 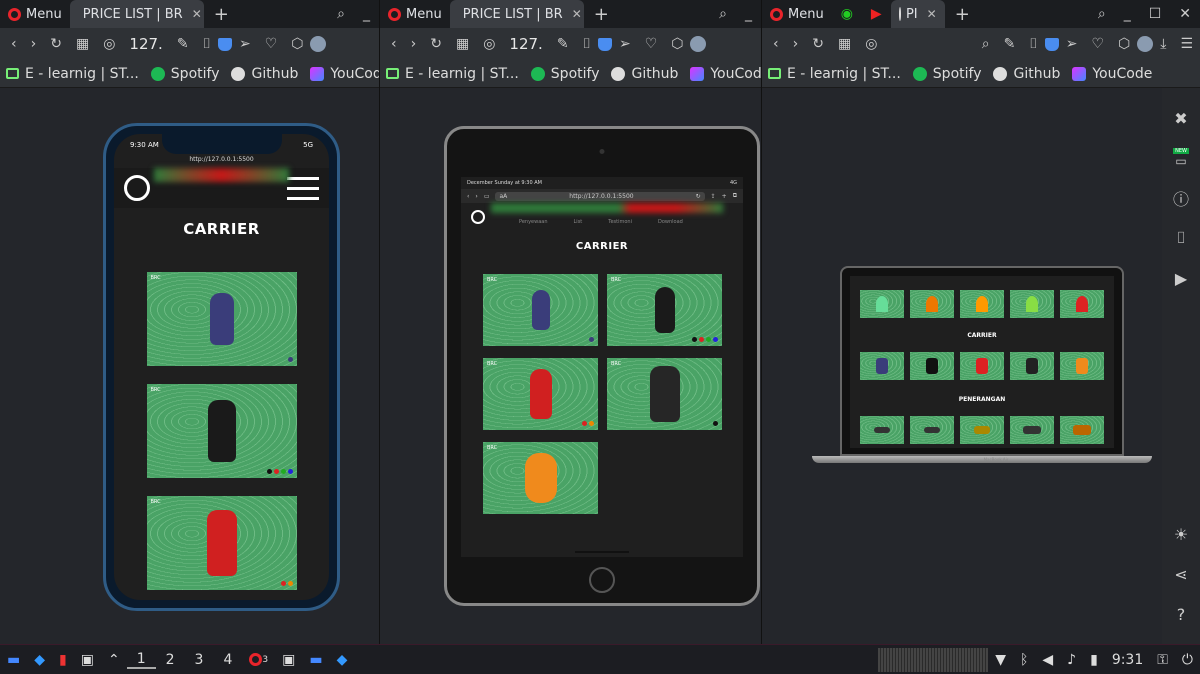 What do you see at coordinates (1181, 118) in the screenshot?
I see `close-sidebar-icon: ✖` at bounding box center [1181, 118].